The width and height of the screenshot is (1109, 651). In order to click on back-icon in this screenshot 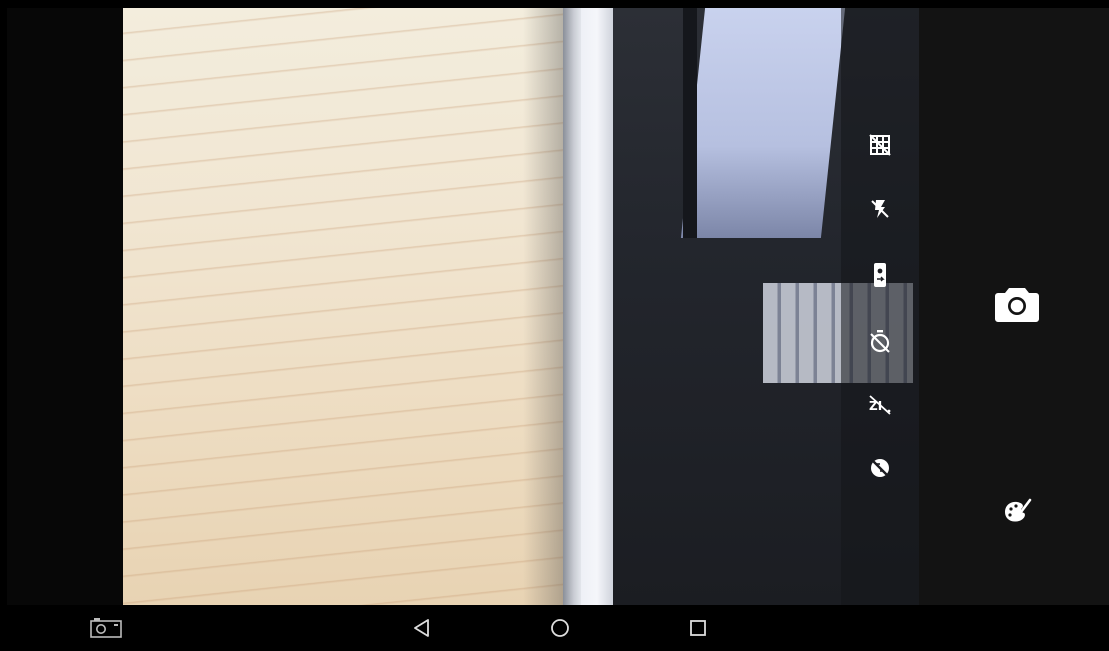, I will do `click(421, 628)`.